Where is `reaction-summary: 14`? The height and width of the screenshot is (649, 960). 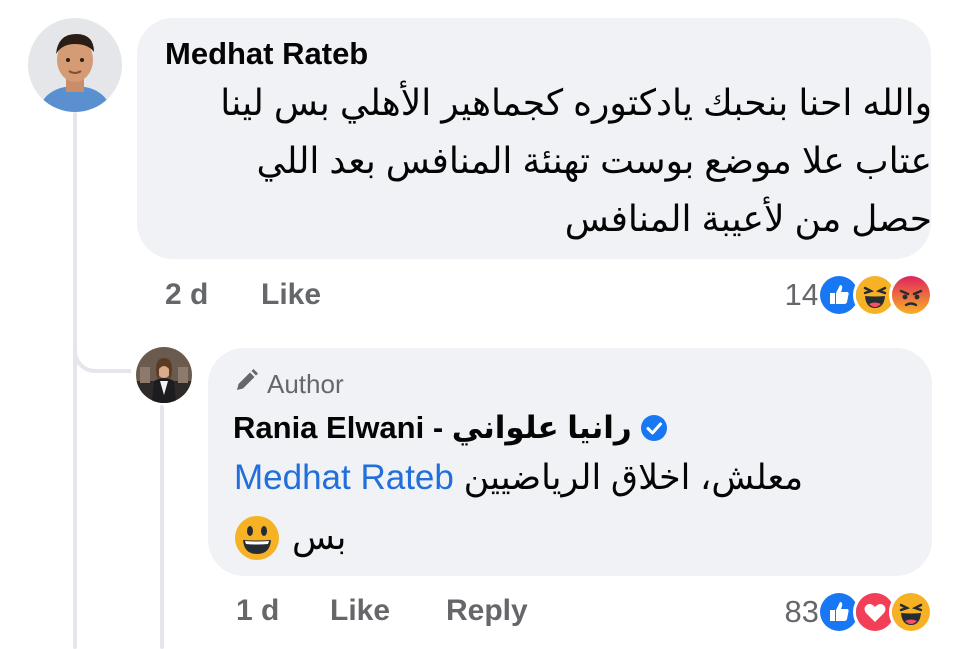
reaction-summary: 14 is located at coordinates (859, 295).